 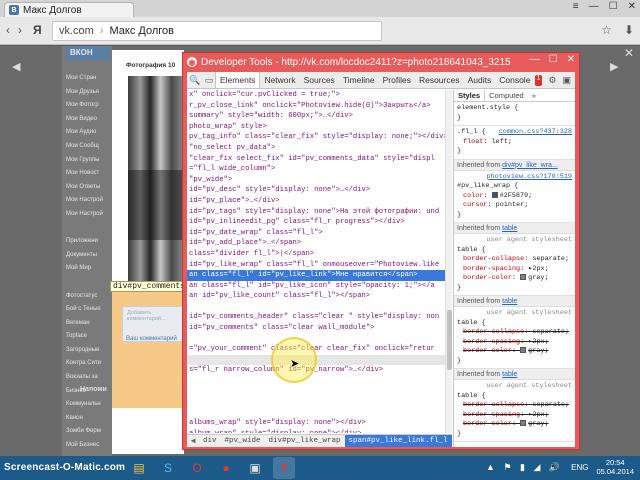 What do you see at coordinates (226, 468) in the screenshot?
I see `screen-recorder-icon: ●` at bounding box center [226, 468].